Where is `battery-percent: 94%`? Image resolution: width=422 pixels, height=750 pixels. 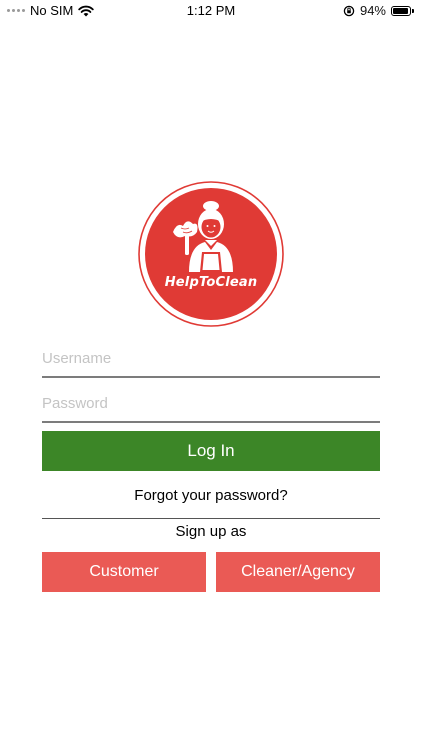 battery-percent: 94% is located at coordinates (372, 10).